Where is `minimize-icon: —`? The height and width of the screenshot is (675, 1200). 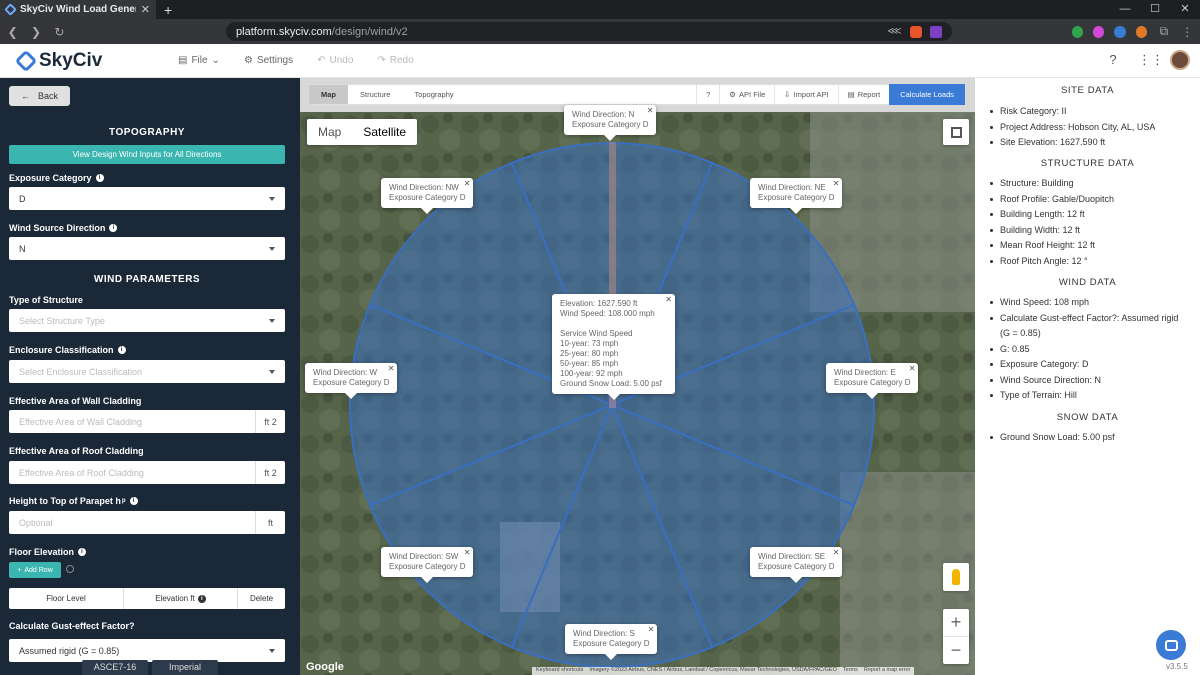 minimize-icon: — is located at coordinates (1125, 9).